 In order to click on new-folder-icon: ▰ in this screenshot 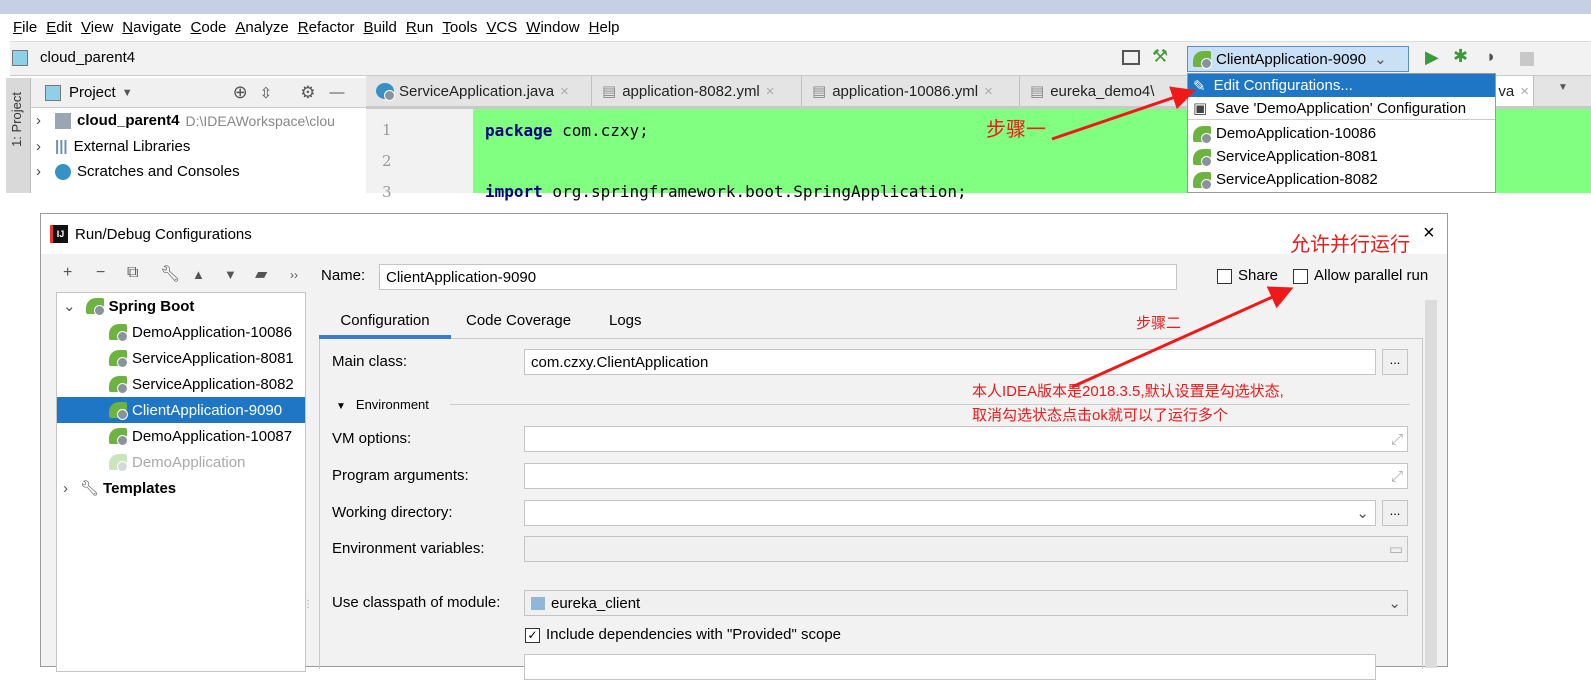, I will do `click(261, 274)`.